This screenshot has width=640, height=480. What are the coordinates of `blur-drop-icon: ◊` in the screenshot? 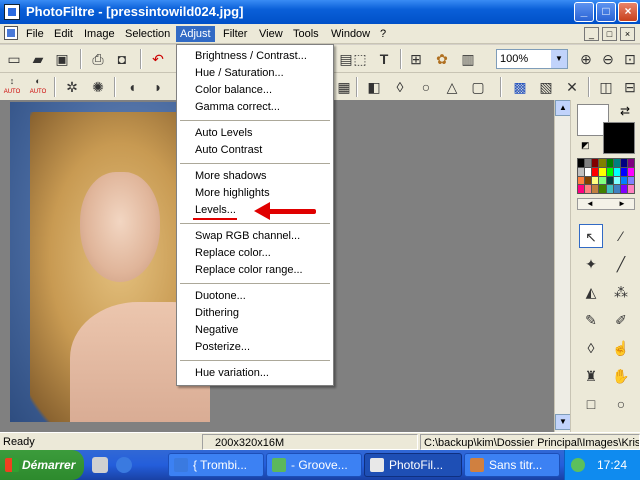 It's located at (591, 348).